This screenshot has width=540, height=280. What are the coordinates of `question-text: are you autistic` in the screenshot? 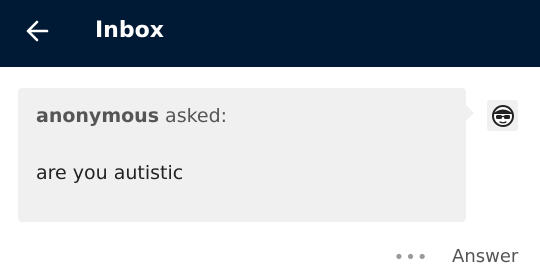 It's located at (110, 173).